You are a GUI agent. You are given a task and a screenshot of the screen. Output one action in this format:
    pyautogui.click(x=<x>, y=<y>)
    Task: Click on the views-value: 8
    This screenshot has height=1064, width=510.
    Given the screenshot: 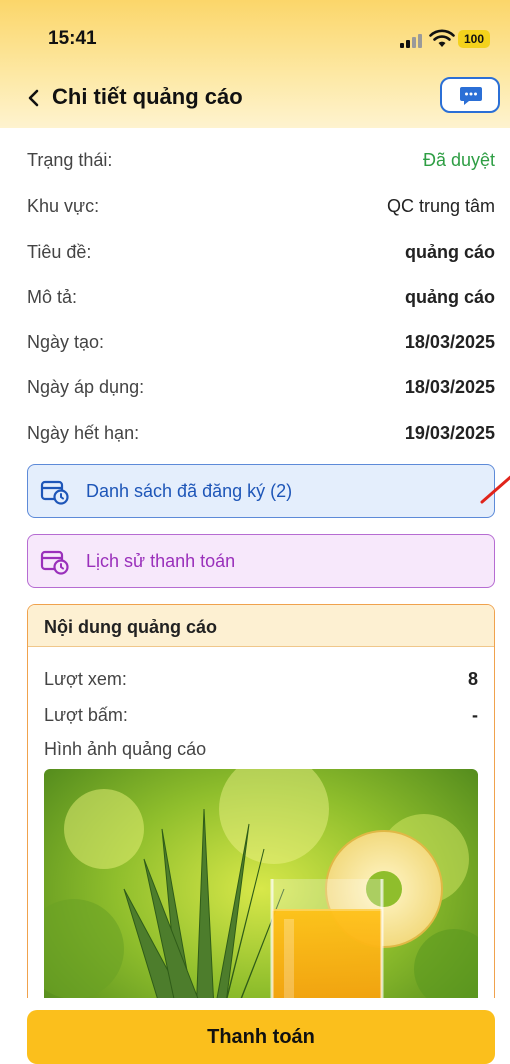 What is the action you would take?
    pyautogui.click(x=472, y=679)
    